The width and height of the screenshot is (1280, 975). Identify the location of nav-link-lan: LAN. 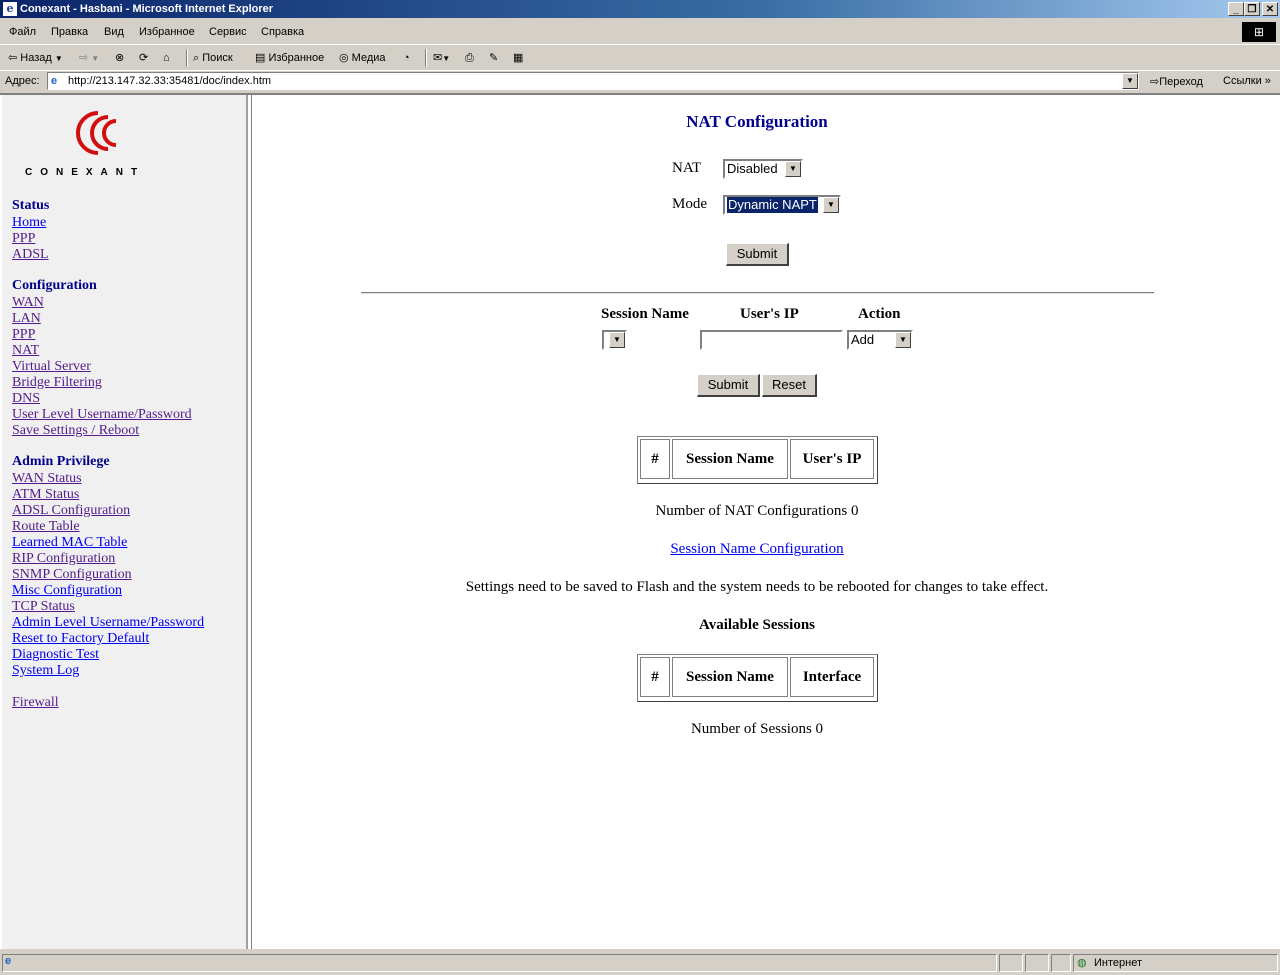
(26, 319).